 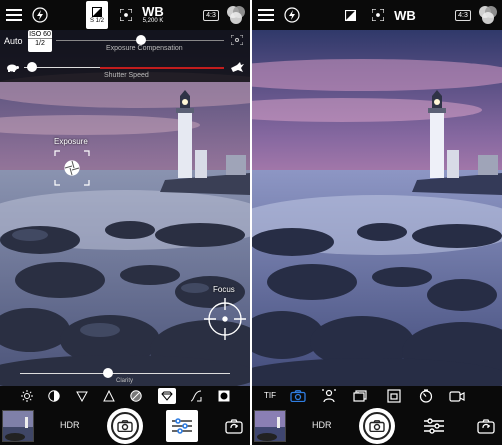 What do you see at coordinates (136, 396) in the screenshot?
I see `saturation-icon` at bounding box center [136, 396].